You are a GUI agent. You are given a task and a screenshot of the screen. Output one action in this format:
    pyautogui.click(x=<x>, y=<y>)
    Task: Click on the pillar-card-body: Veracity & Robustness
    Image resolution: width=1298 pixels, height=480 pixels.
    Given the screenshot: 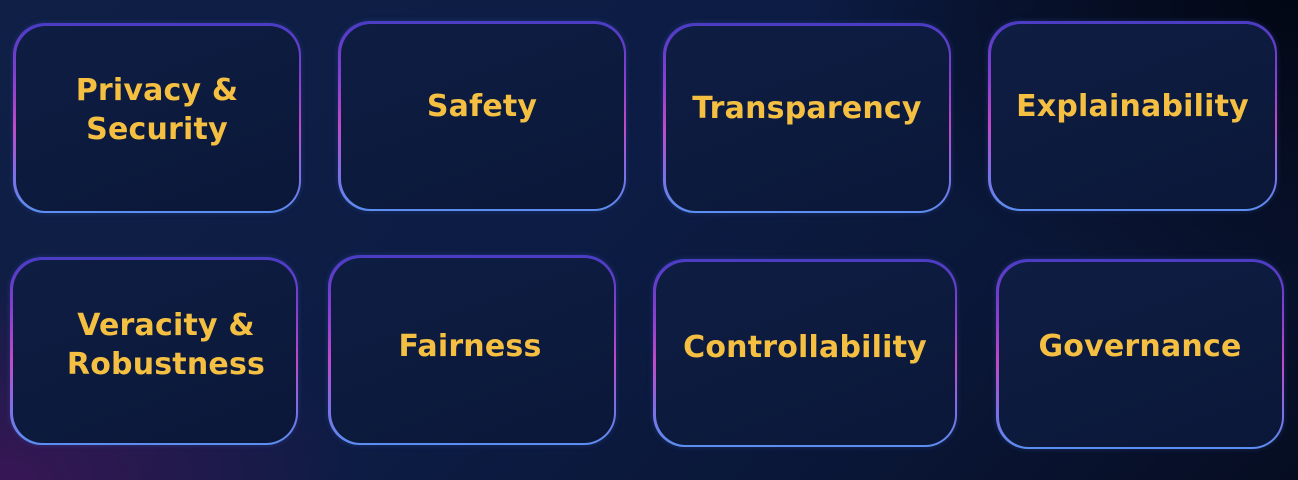 What is the action you would take?
    pyautogui.click(x=154, y=351)
    